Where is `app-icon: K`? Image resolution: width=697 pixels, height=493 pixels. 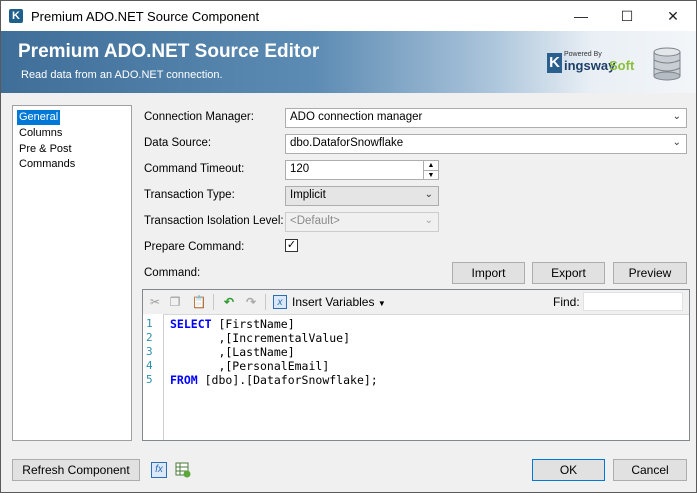 app-icon: K is located at coordinates (16, 16).